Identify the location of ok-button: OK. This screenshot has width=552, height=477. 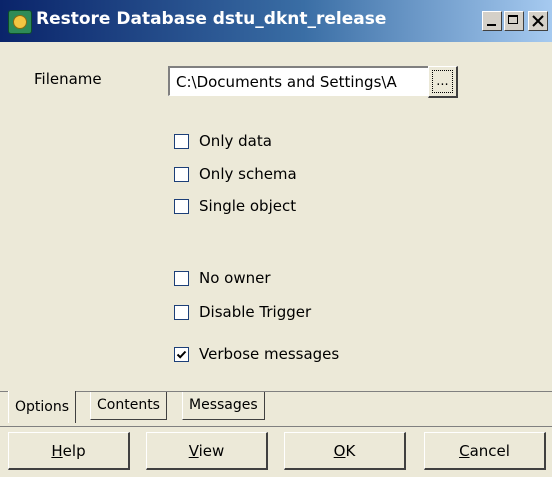
(345, 451).